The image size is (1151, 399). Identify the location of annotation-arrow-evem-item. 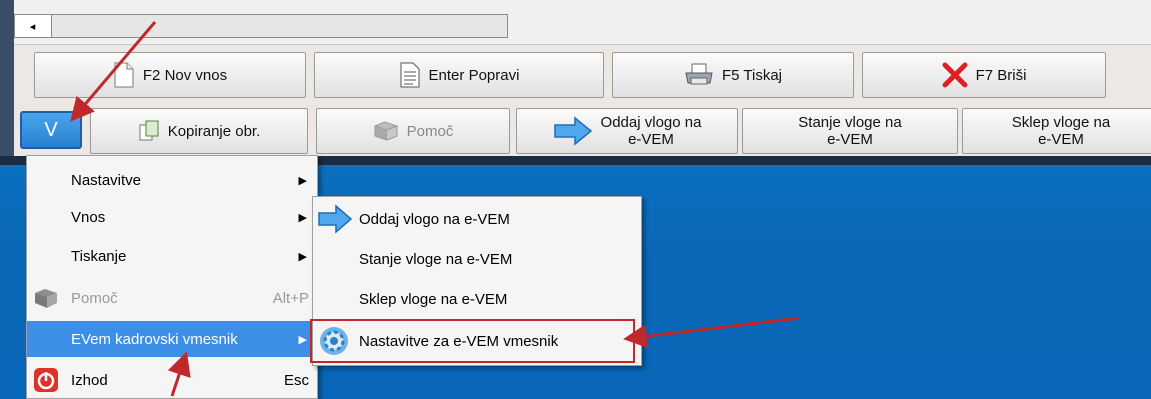
(179, 374).